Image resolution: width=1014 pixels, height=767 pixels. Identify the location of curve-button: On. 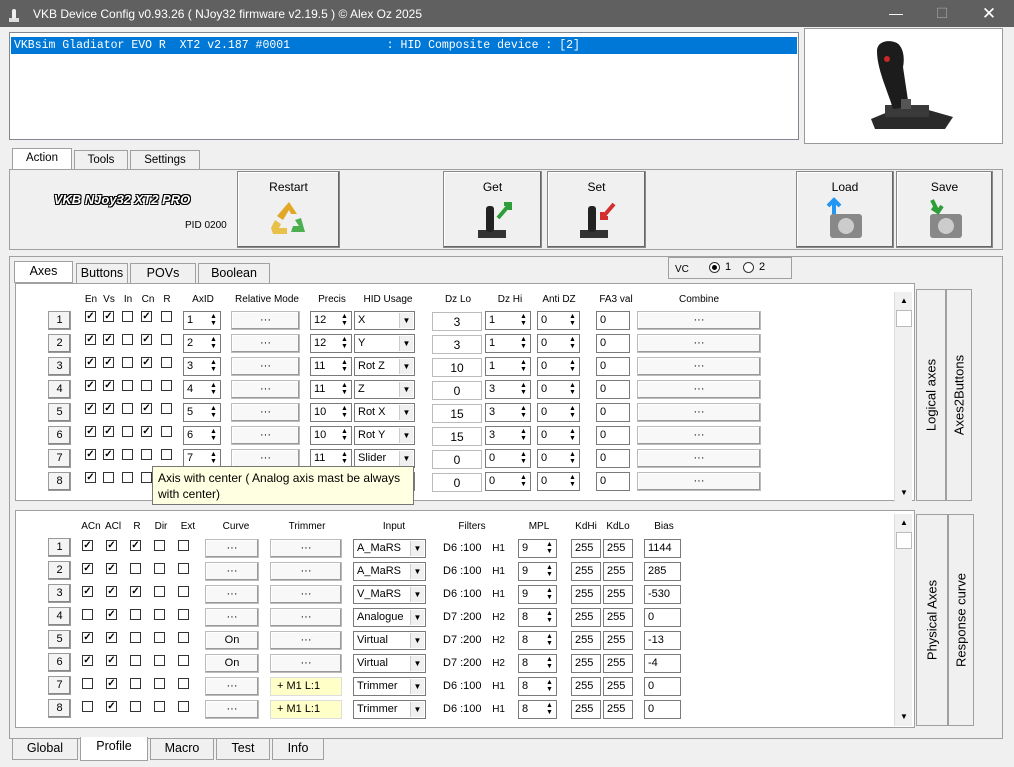
(232, 663).